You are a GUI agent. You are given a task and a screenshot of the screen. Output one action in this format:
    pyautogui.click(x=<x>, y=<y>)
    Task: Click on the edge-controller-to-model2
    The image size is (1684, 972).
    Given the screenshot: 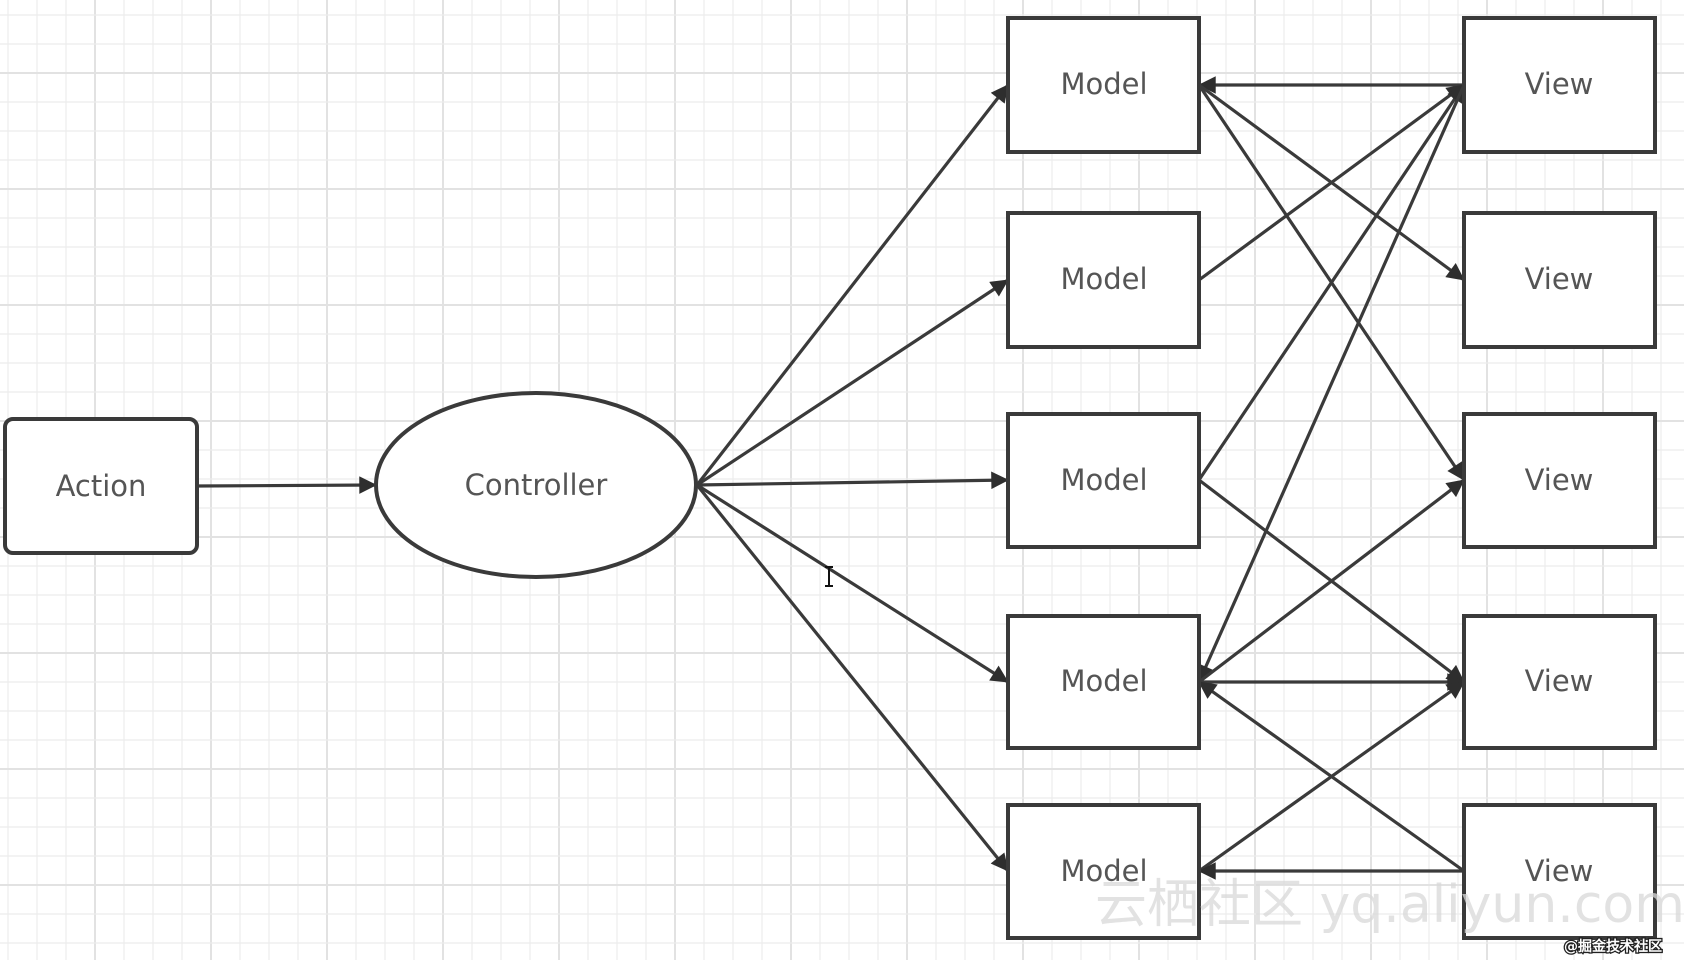 What is the action you would take?
    pyautogui.click(x=852, y=382)
    